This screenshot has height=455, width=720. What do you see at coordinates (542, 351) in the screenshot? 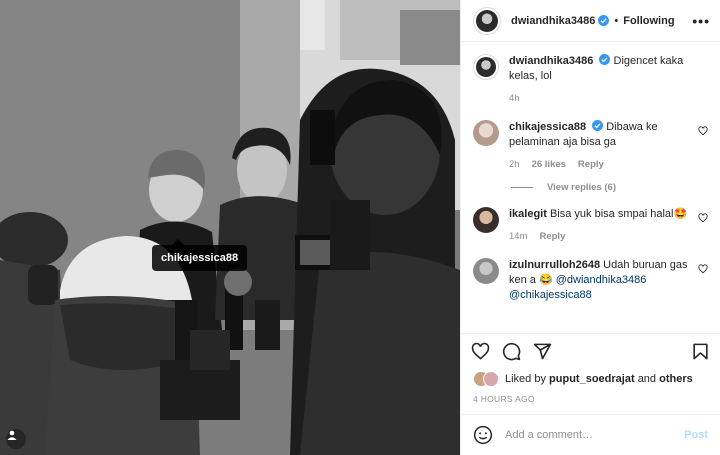
I see `share-send-icon` at bounding box center [542, 351].